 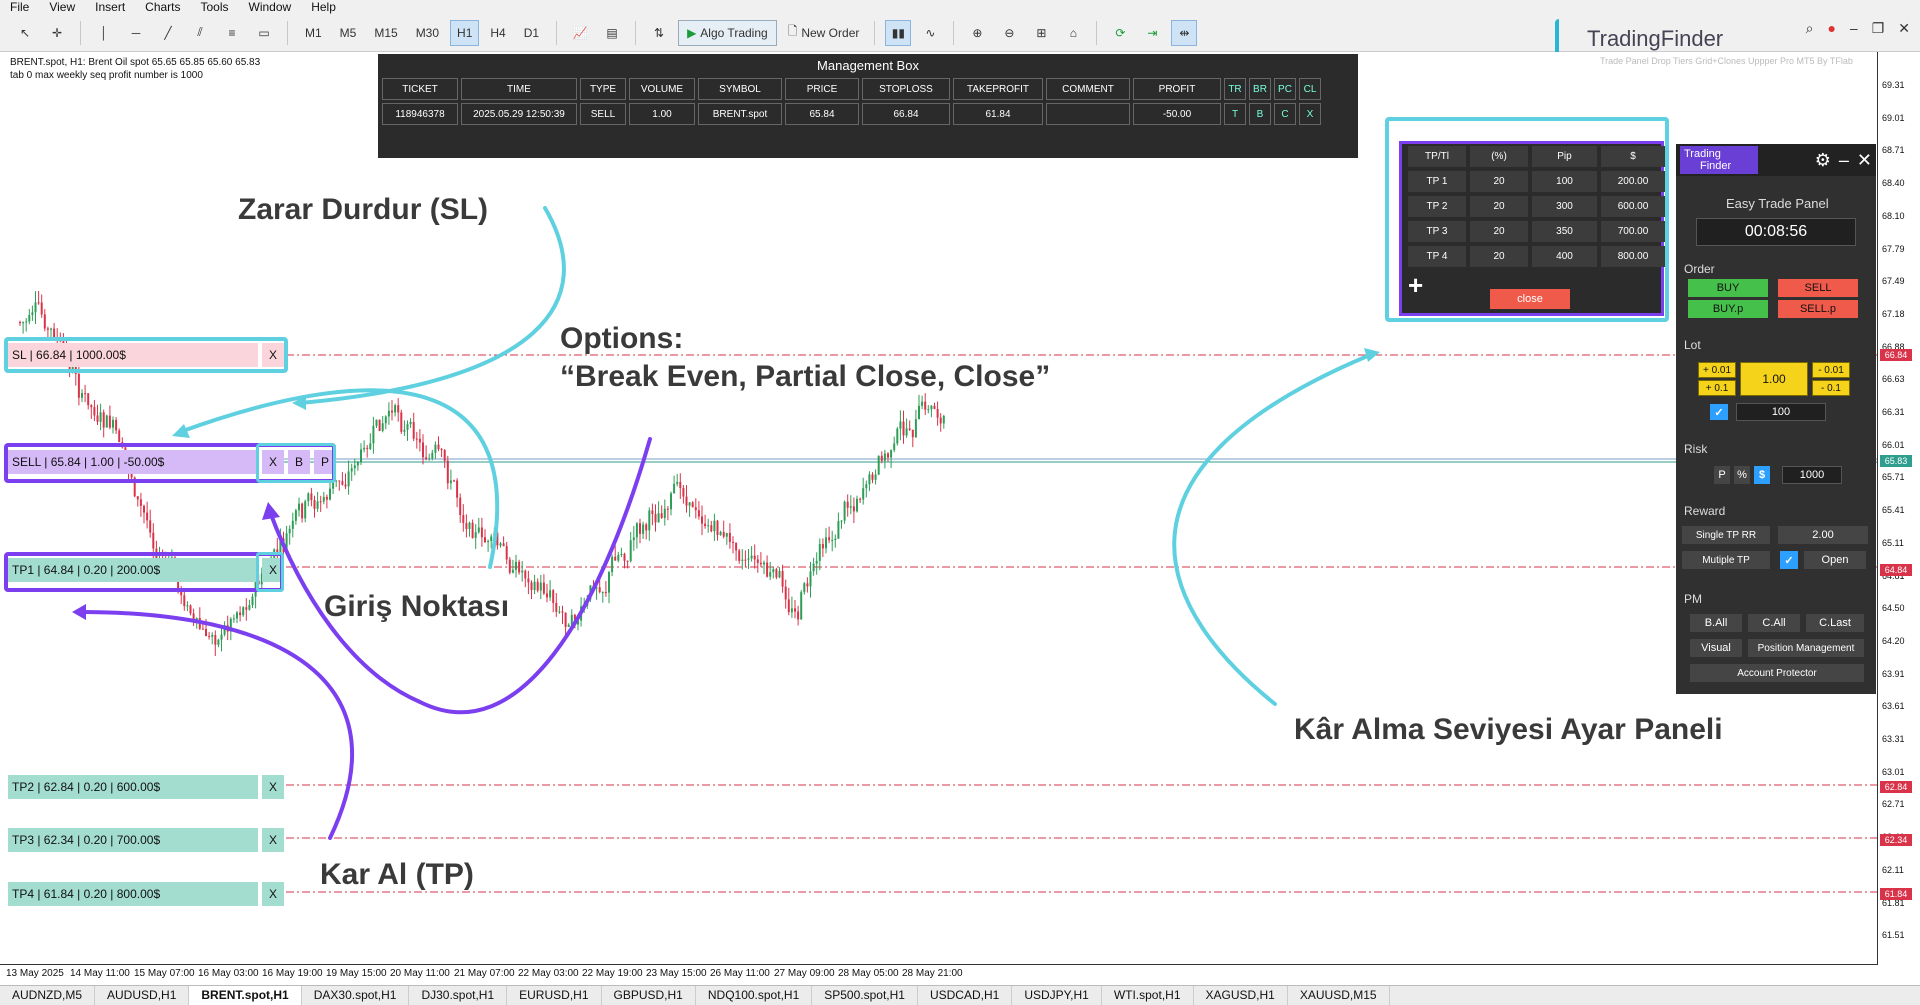 What do you see at coordinates (273, 894) in the screenshot?
I see `tp4-close-button: X` at bounding box center [273, 894].